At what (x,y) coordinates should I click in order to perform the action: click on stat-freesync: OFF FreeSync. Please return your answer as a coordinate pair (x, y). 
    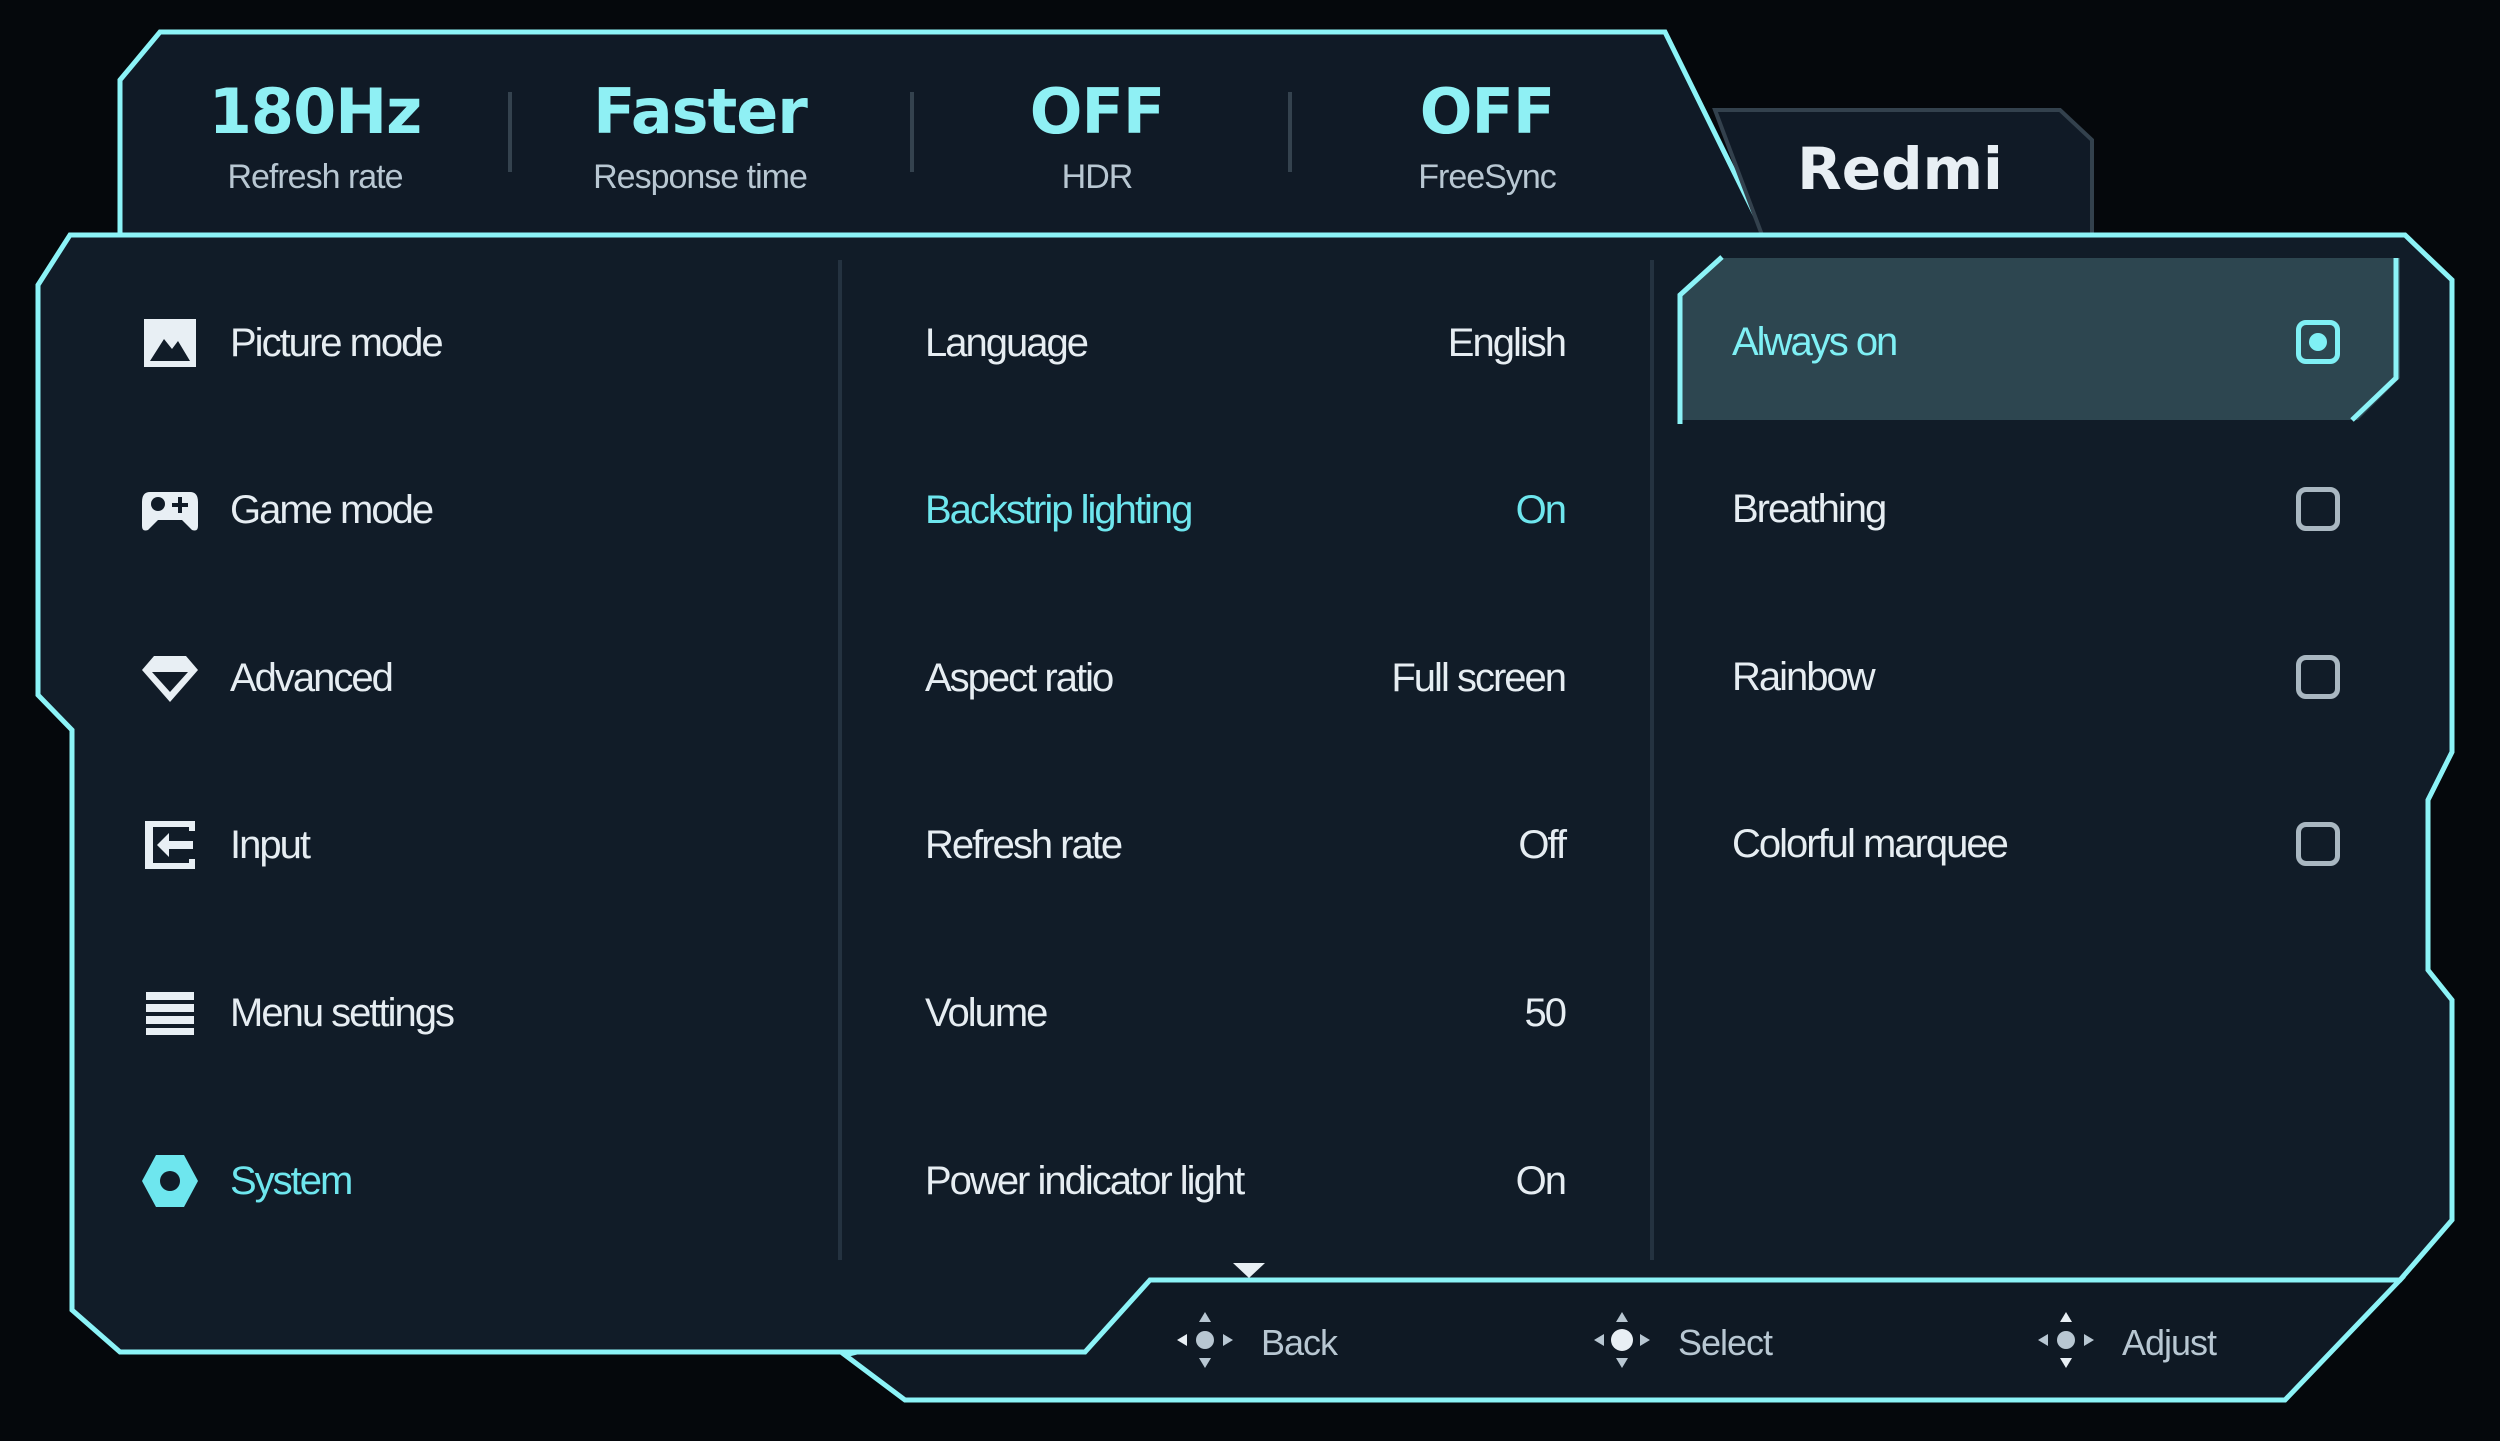
    Looking at the image, I should click on (1487, 135).